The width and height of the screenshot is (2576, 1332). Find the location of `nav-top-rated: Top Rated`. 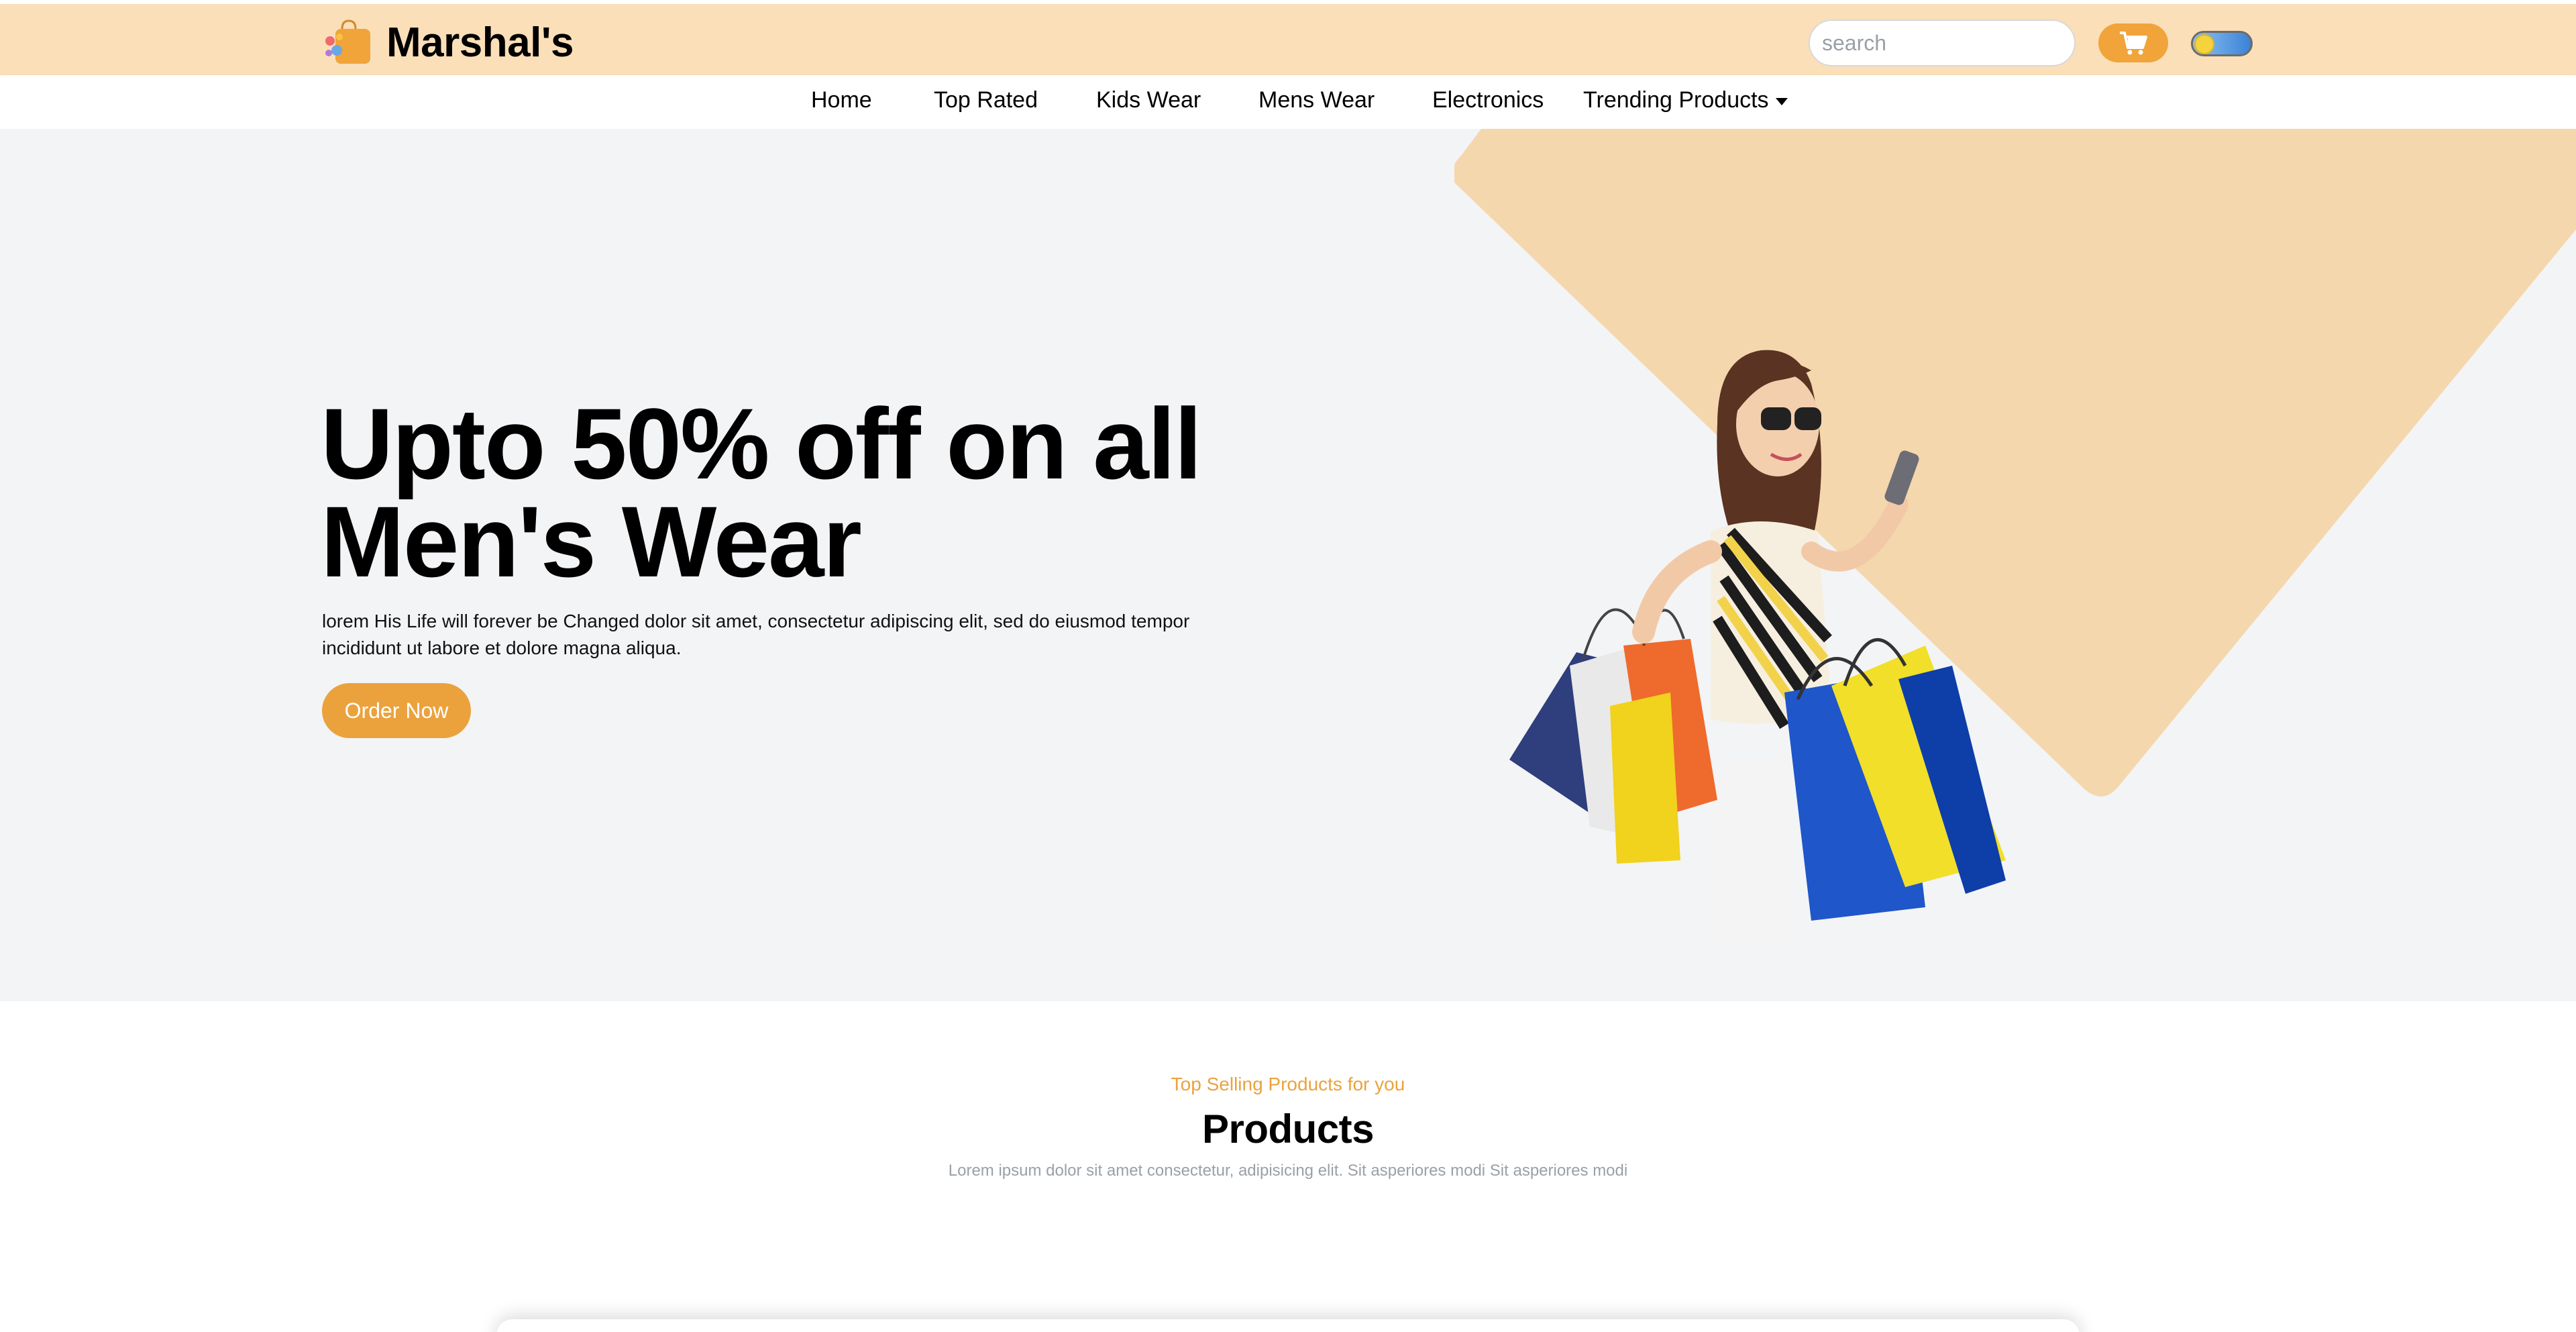

nav-top-rated: Top Rated is located at coordinates (986, 100).